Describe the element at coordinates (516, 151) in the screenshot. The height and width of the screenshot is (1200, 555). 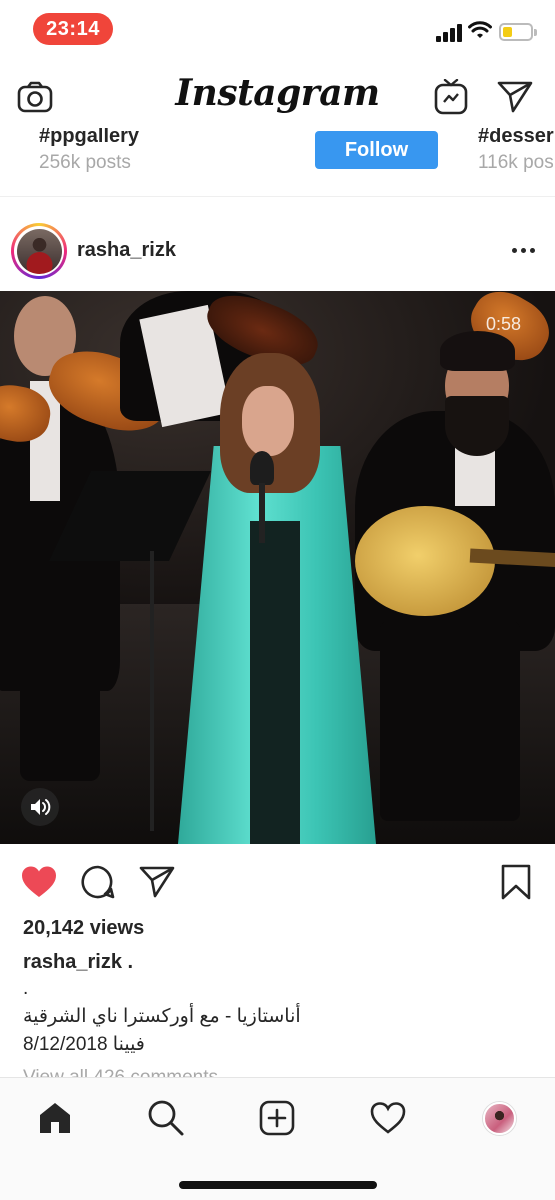
I see `hashtag-card: #desser 116k pos` at that location.